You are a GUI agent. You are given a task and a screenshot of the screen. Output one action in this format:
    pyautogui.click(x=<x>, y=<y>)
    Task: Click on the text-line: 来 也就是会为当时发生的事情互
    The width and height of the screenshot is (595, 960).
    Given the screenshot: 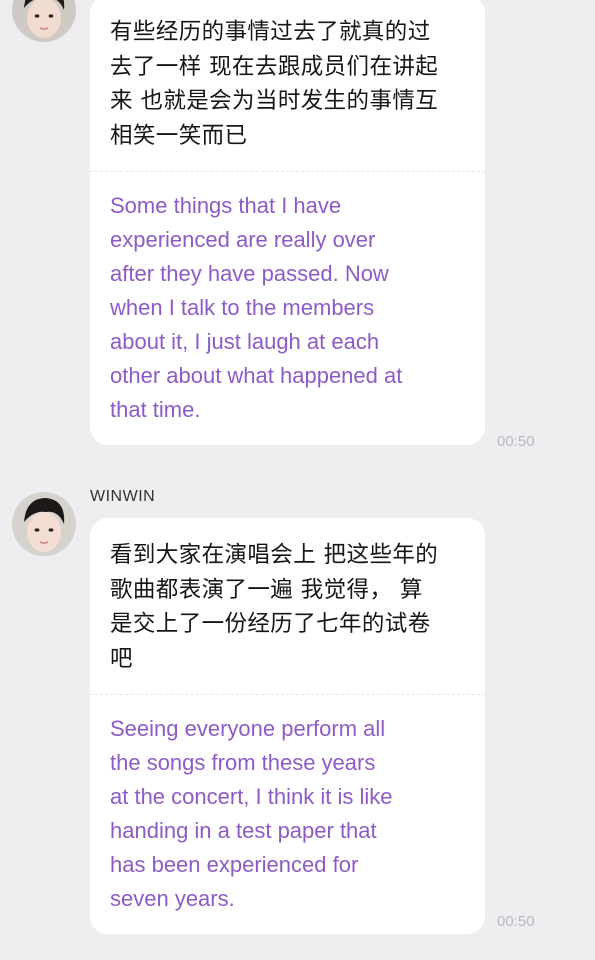 What is the action you would take?
    pyautogui.click(x=274, y=101)
    